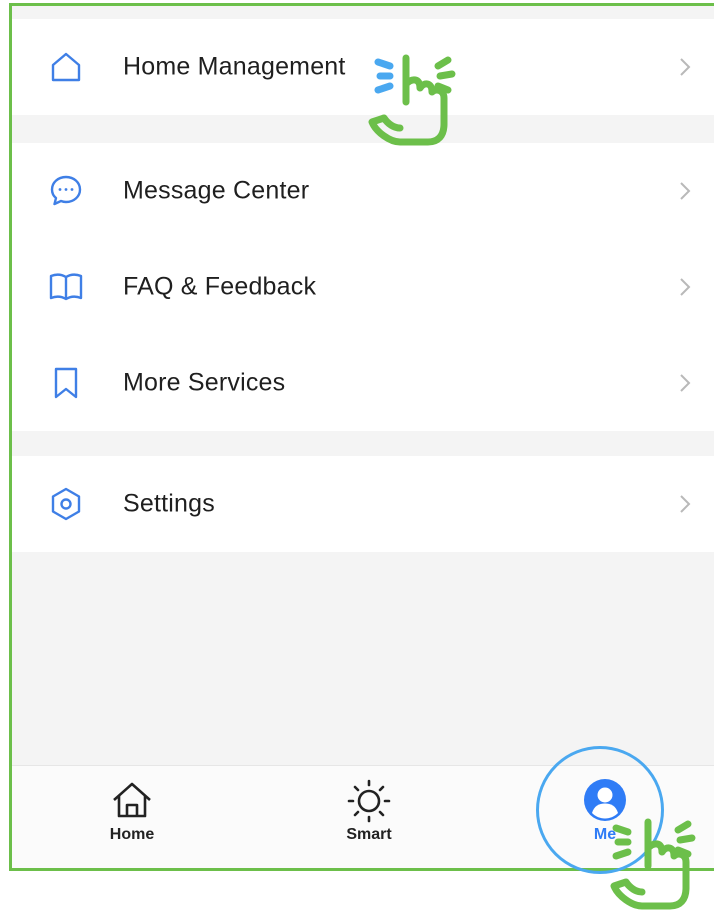 Image resolution: width=714 pixels, height=920 pixels. Describe the element at coordinates (216, 190) in the screenshot. I see `menu-item-label: Message Center` at that location.